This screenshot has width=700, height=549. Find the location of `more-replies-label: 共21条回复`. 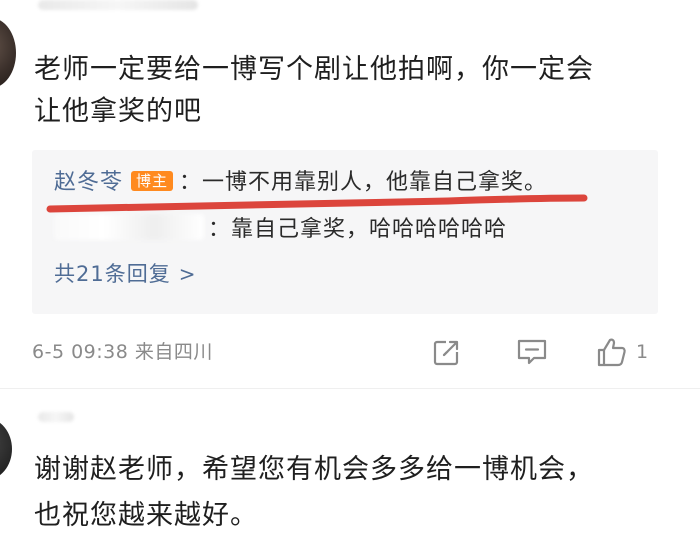

more-replies-label: 共21条回复 is located at coordinates (112, 274).